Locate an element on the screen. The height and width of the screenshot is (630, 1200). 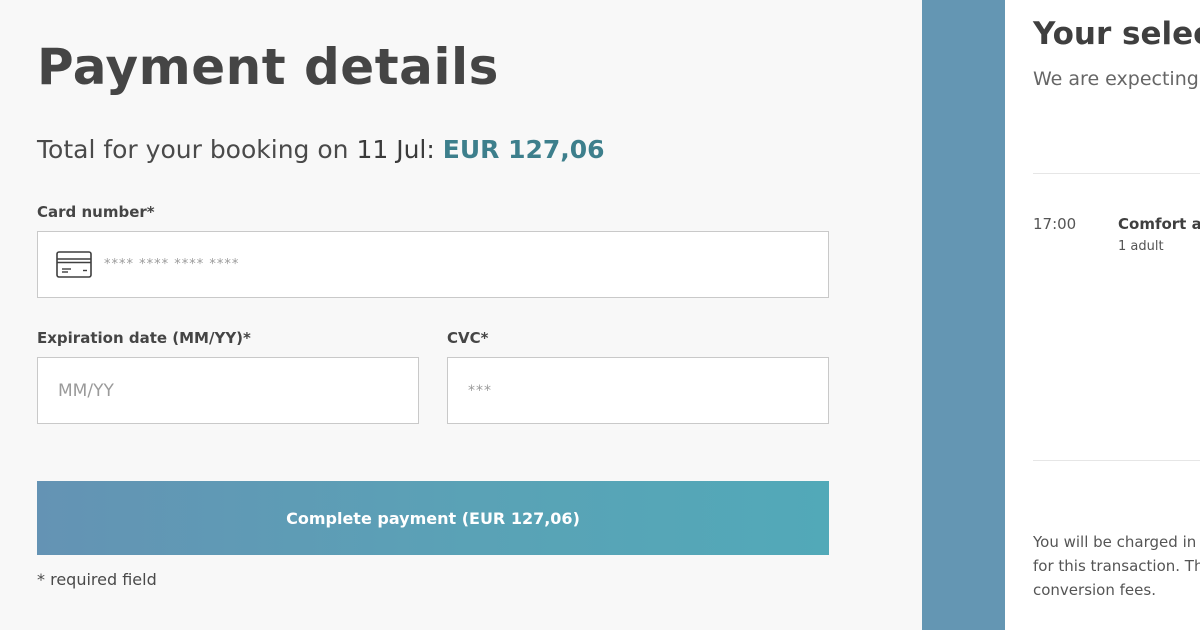
page-title: Payment details is located at coordinates (268, 67).